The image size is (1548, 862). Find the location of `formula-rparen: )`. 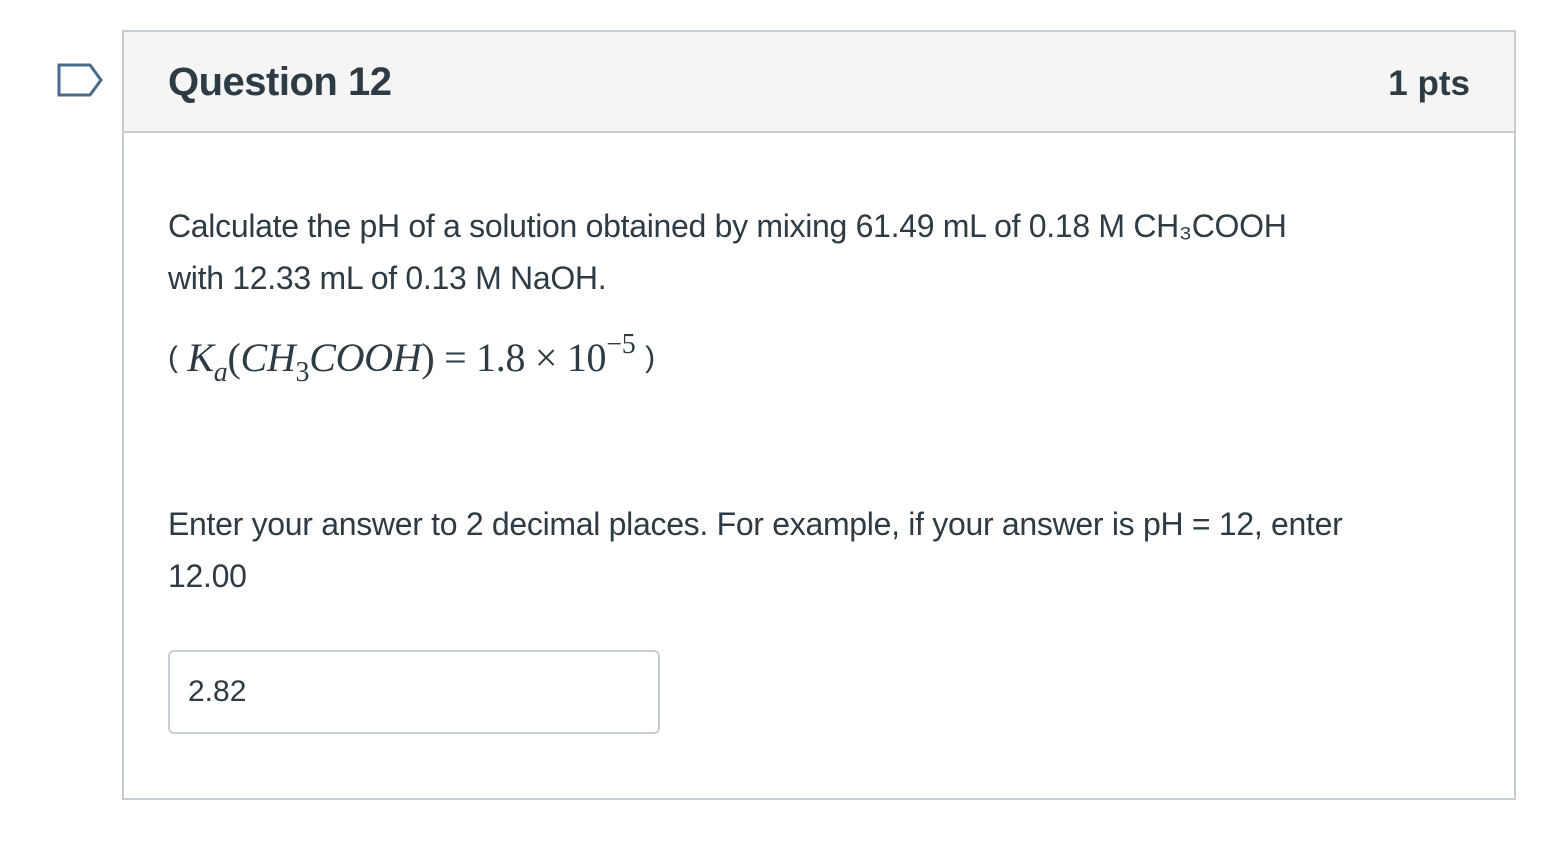

formula-rparen: ) is located at coordinates (428, 357).